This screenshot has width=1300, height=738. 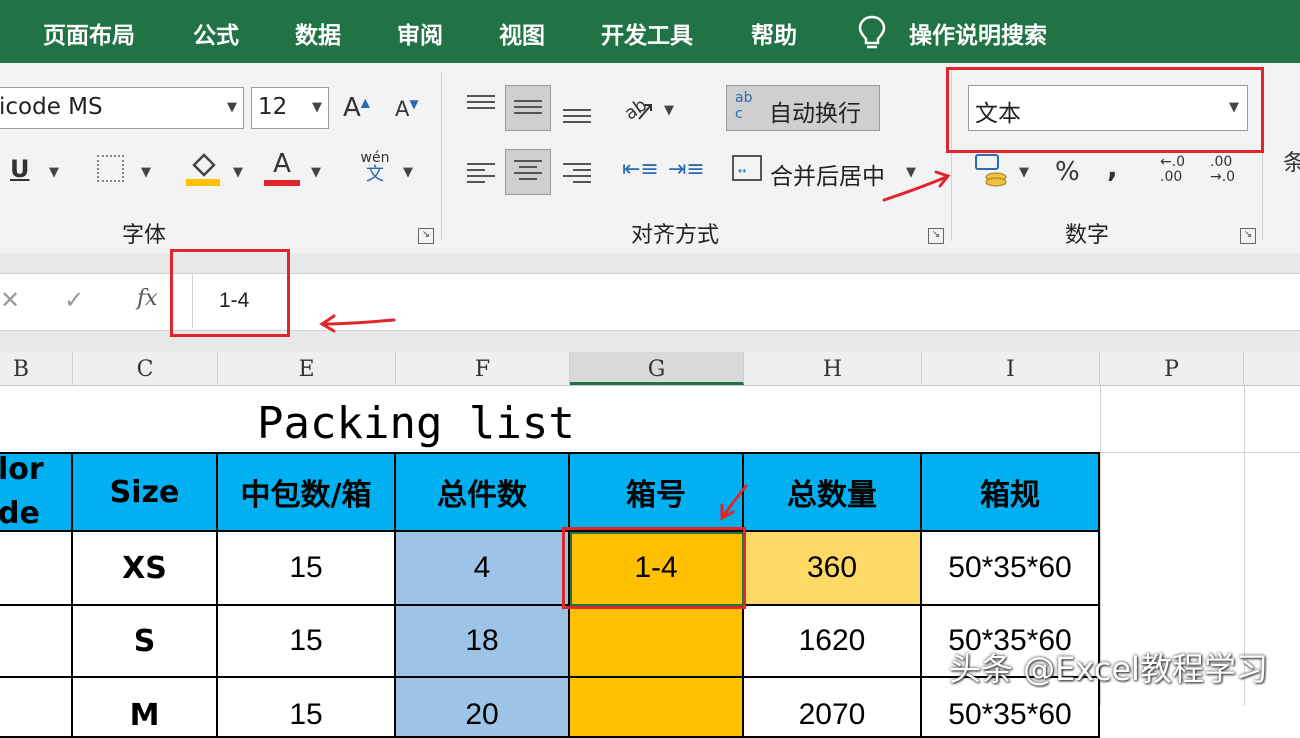 What do you see at coordinates (358, 322) in the screenshot?
I see `arrow-to-formula-box` at bounding box center [358, 322].